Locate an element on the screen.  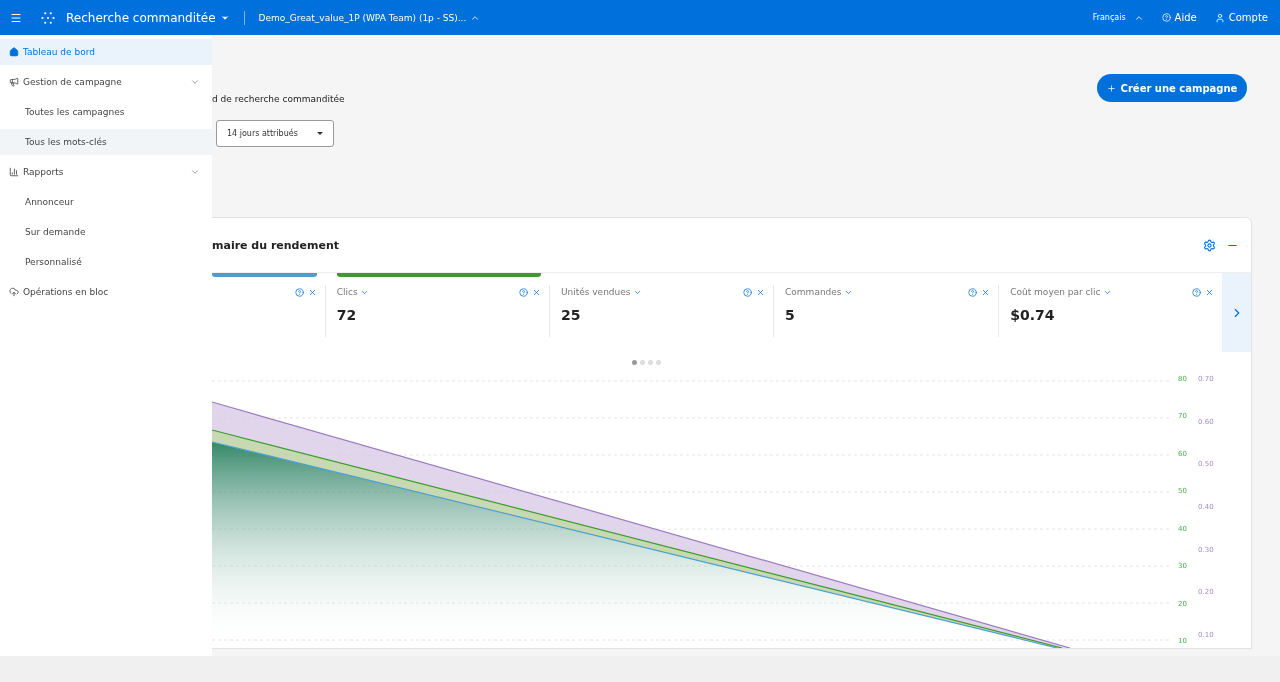
card-title: maire du rendement is located at coordinates (275, 245).